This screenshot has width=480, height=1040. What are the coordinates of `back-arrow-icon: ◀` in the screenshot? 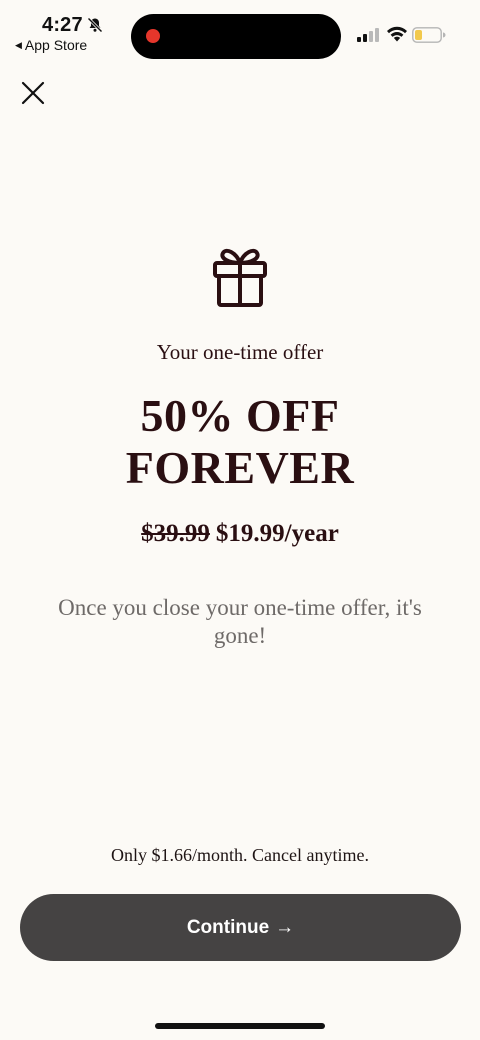 It's located at (18, 44).